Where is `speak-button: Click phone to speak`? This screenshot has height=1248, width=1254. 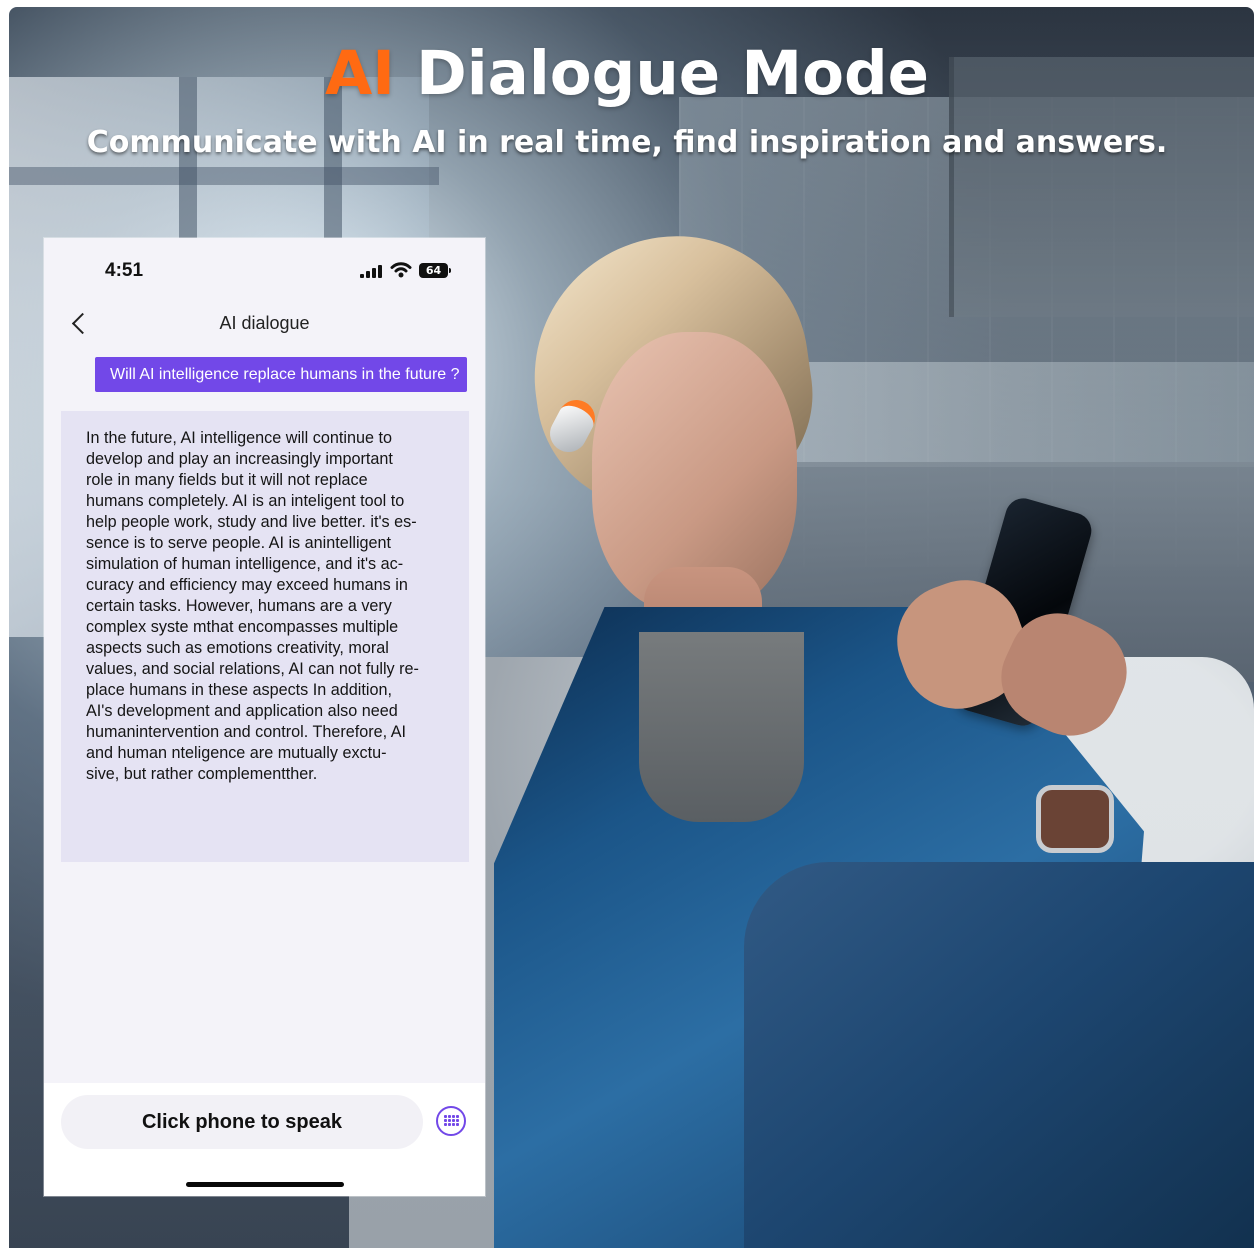
speak-button: Click phone to speak is located at coordinates (242, 1122).